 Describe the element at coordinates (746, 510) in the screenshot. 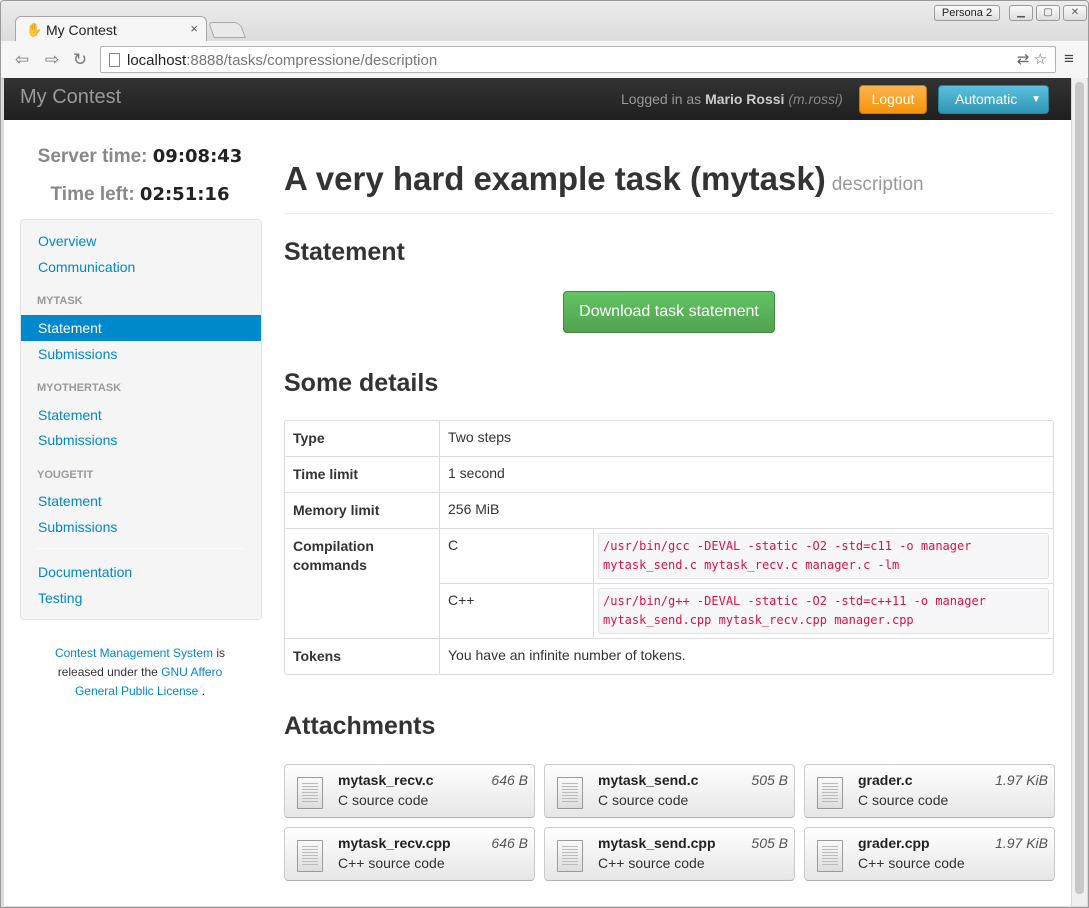

I see `memory-limit-value: 256 MiB` at that location.